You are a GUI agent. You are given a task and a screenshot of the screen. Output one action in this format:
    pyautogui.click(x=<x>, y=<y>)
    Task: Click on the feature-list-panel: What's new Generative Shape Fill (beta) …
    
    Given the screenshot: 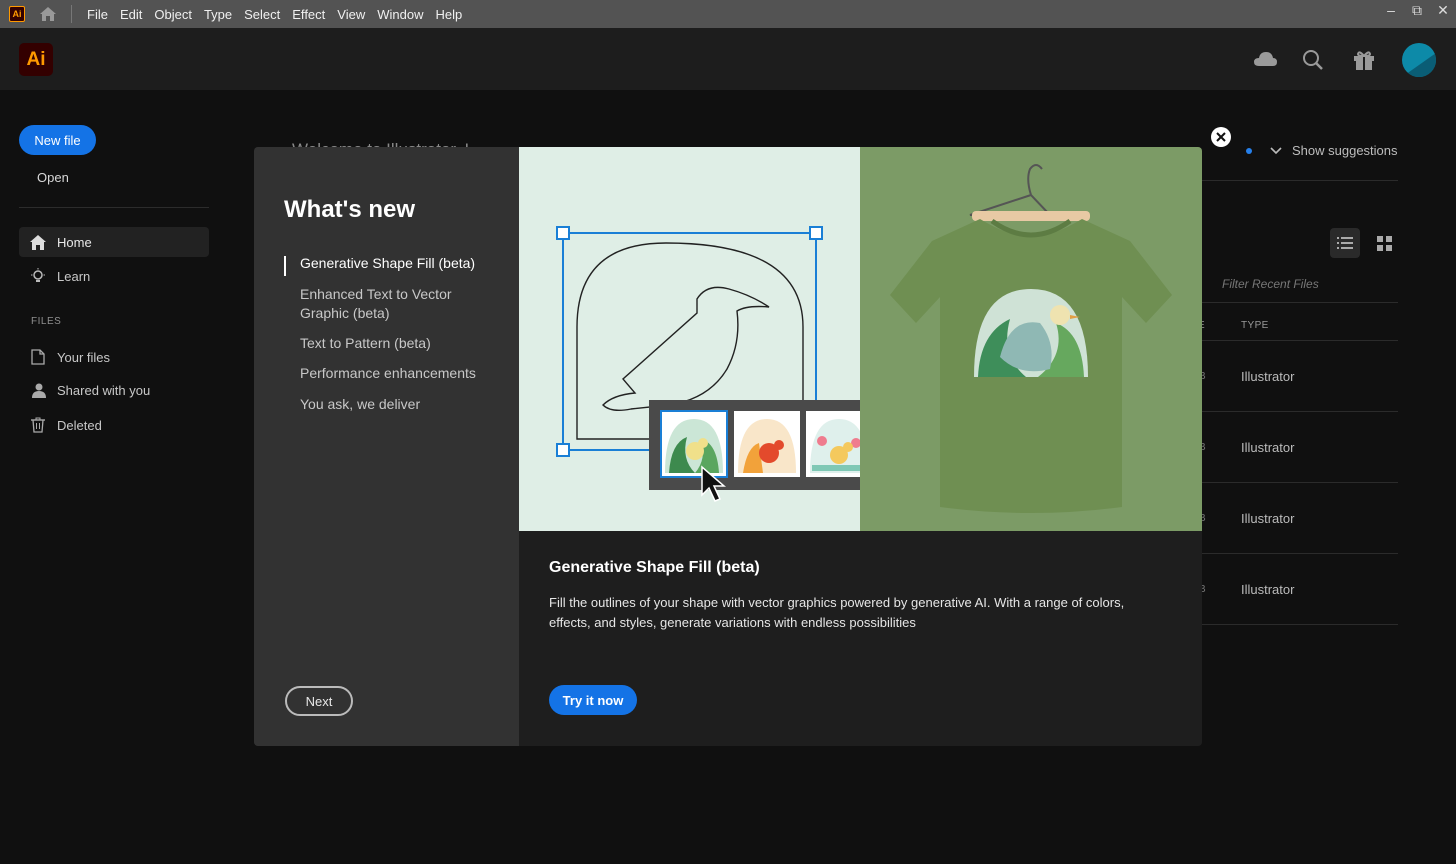 What is the action you would take?
    pyautogui.click(x=386, y=446)
    